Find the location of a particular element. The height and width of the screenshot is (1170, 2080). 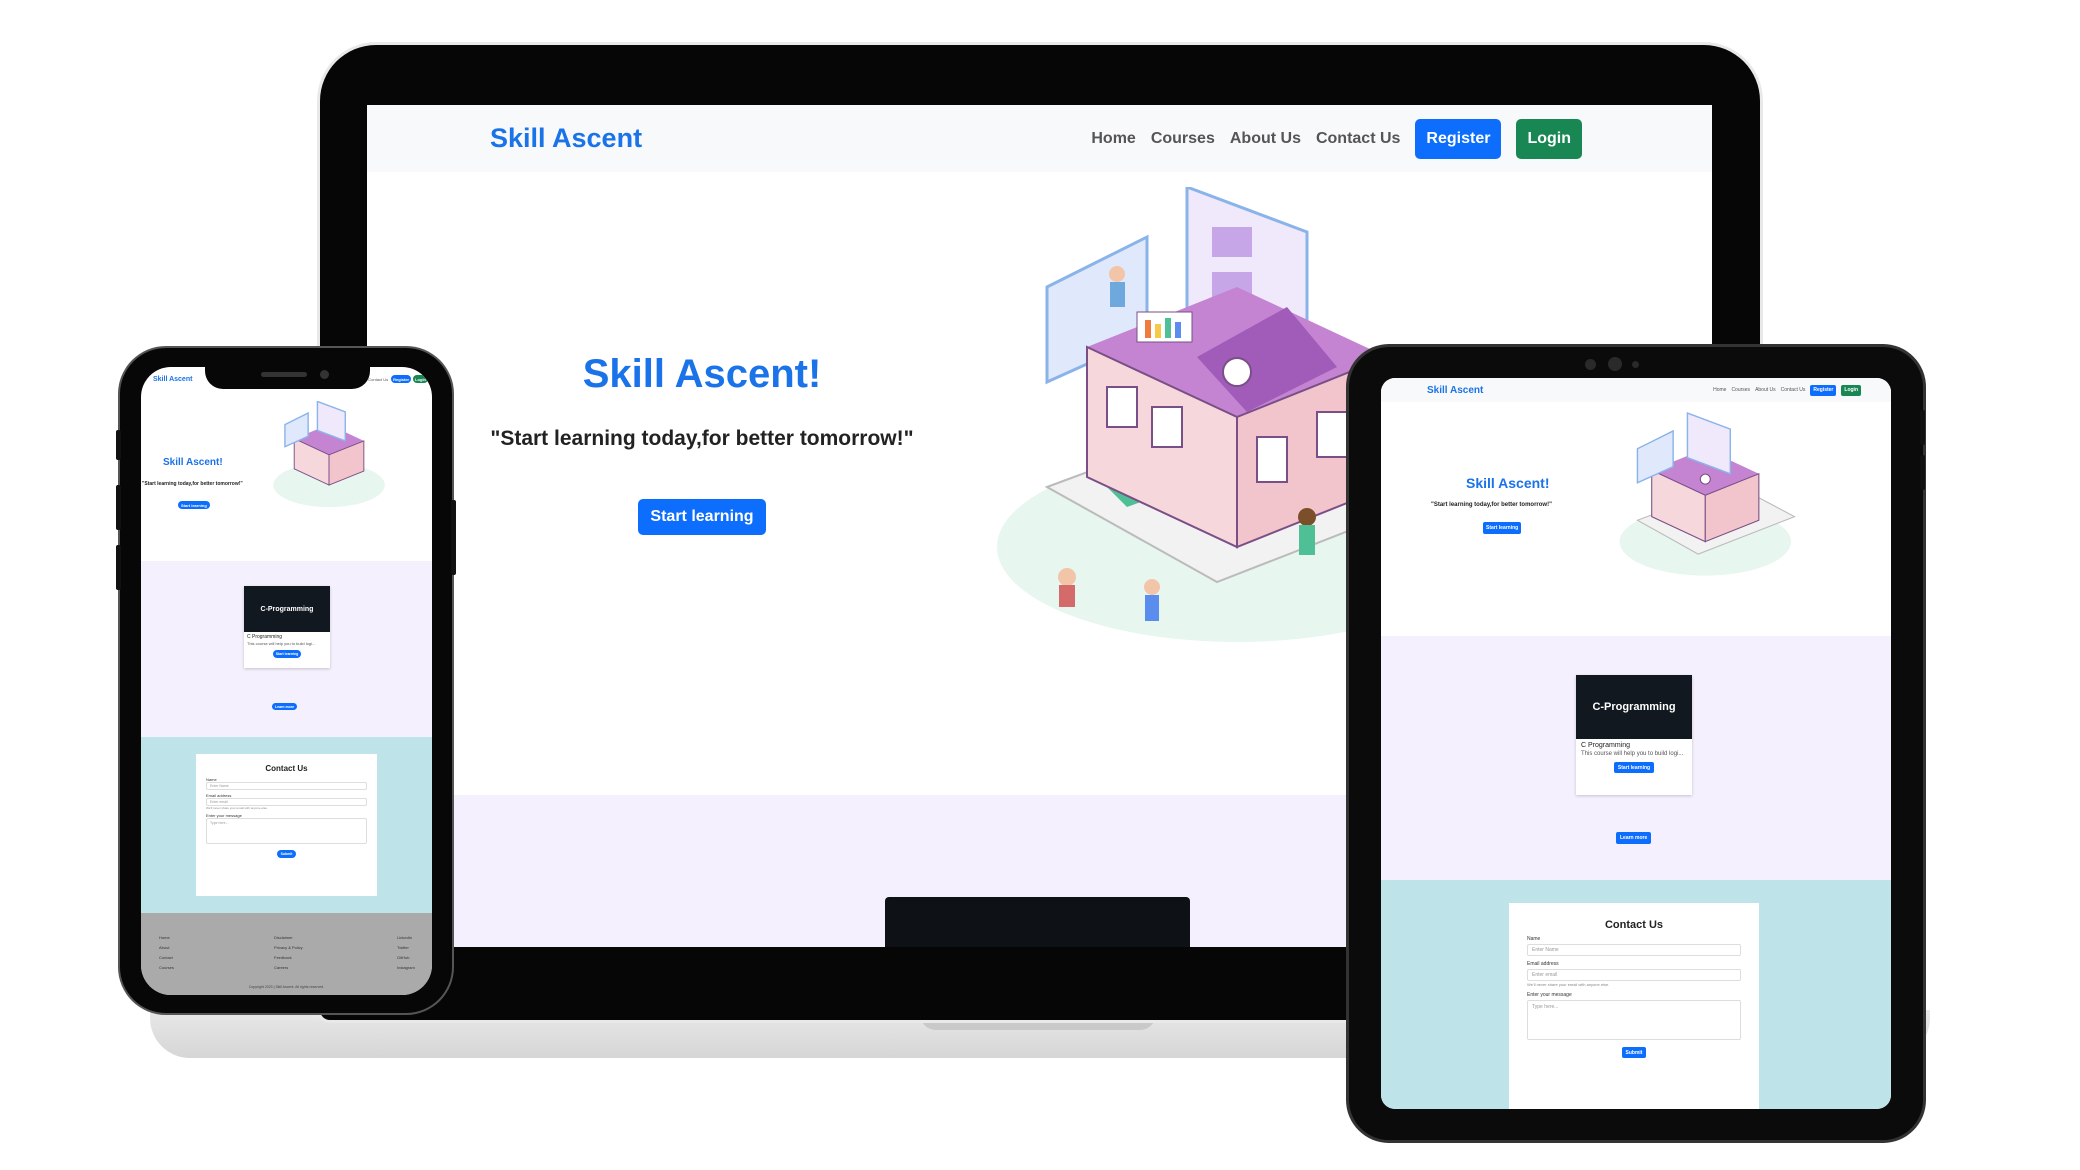

phone-footer-link: Courses is located at coordinates (166, 968).